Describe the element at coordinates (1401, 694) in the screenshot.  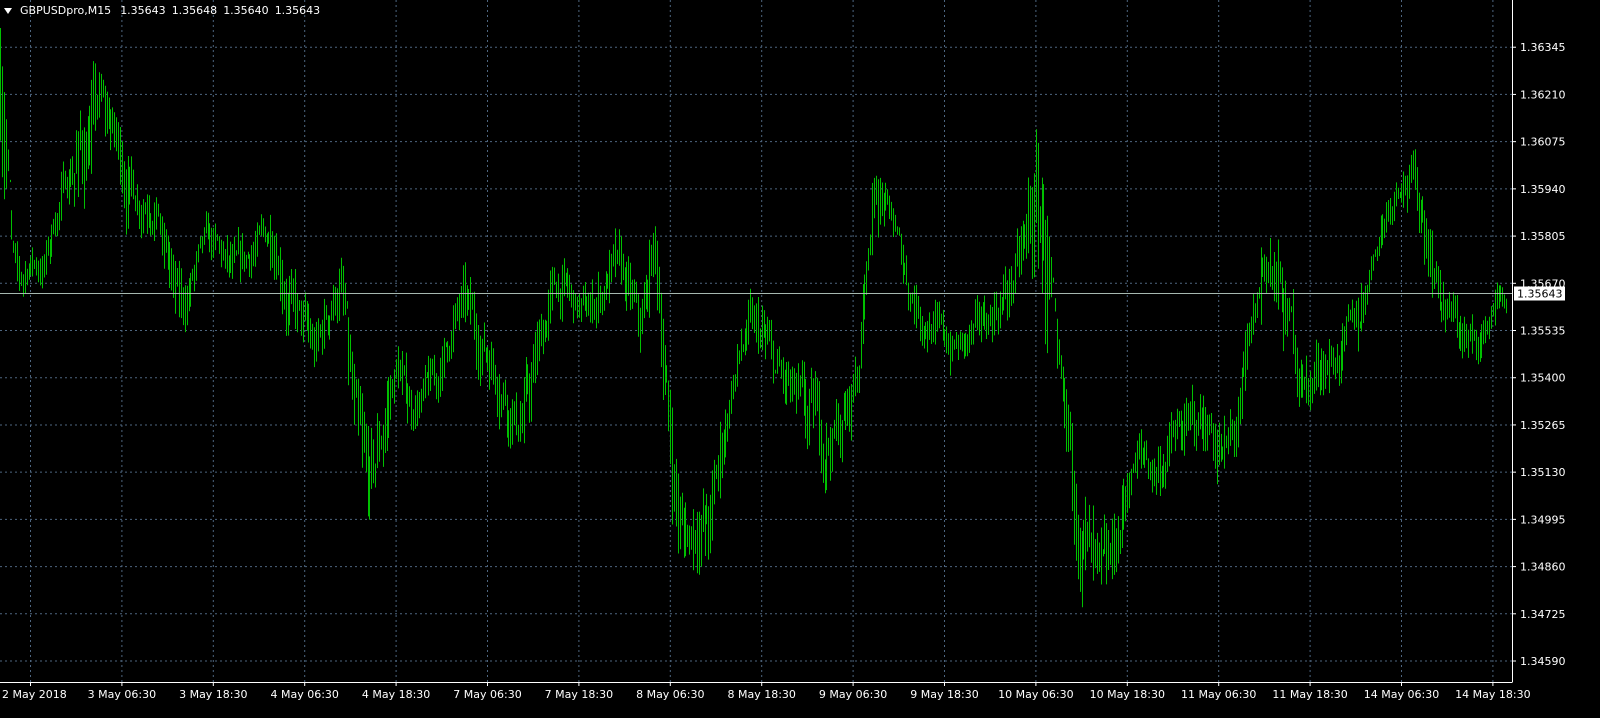
I see `x-tick-label-15: 14 May 06:30` at that location.